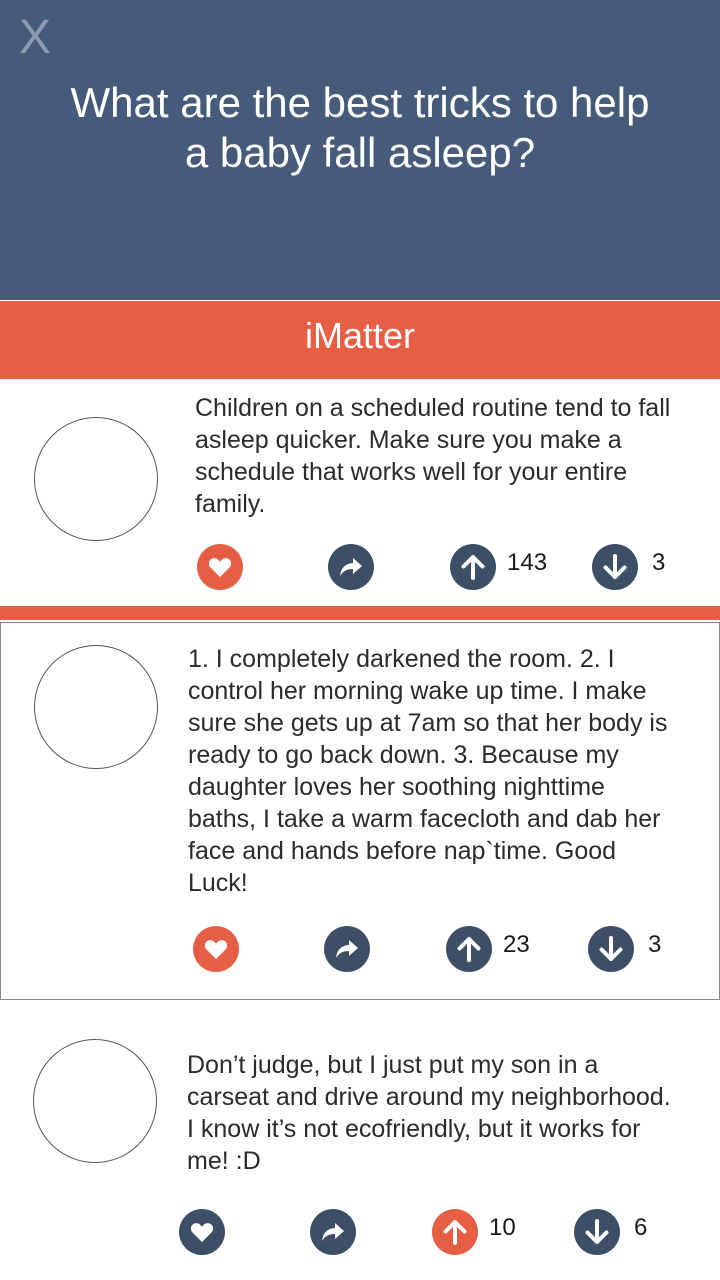  I want to click on downvote-count: 6, so click(641, 1227).